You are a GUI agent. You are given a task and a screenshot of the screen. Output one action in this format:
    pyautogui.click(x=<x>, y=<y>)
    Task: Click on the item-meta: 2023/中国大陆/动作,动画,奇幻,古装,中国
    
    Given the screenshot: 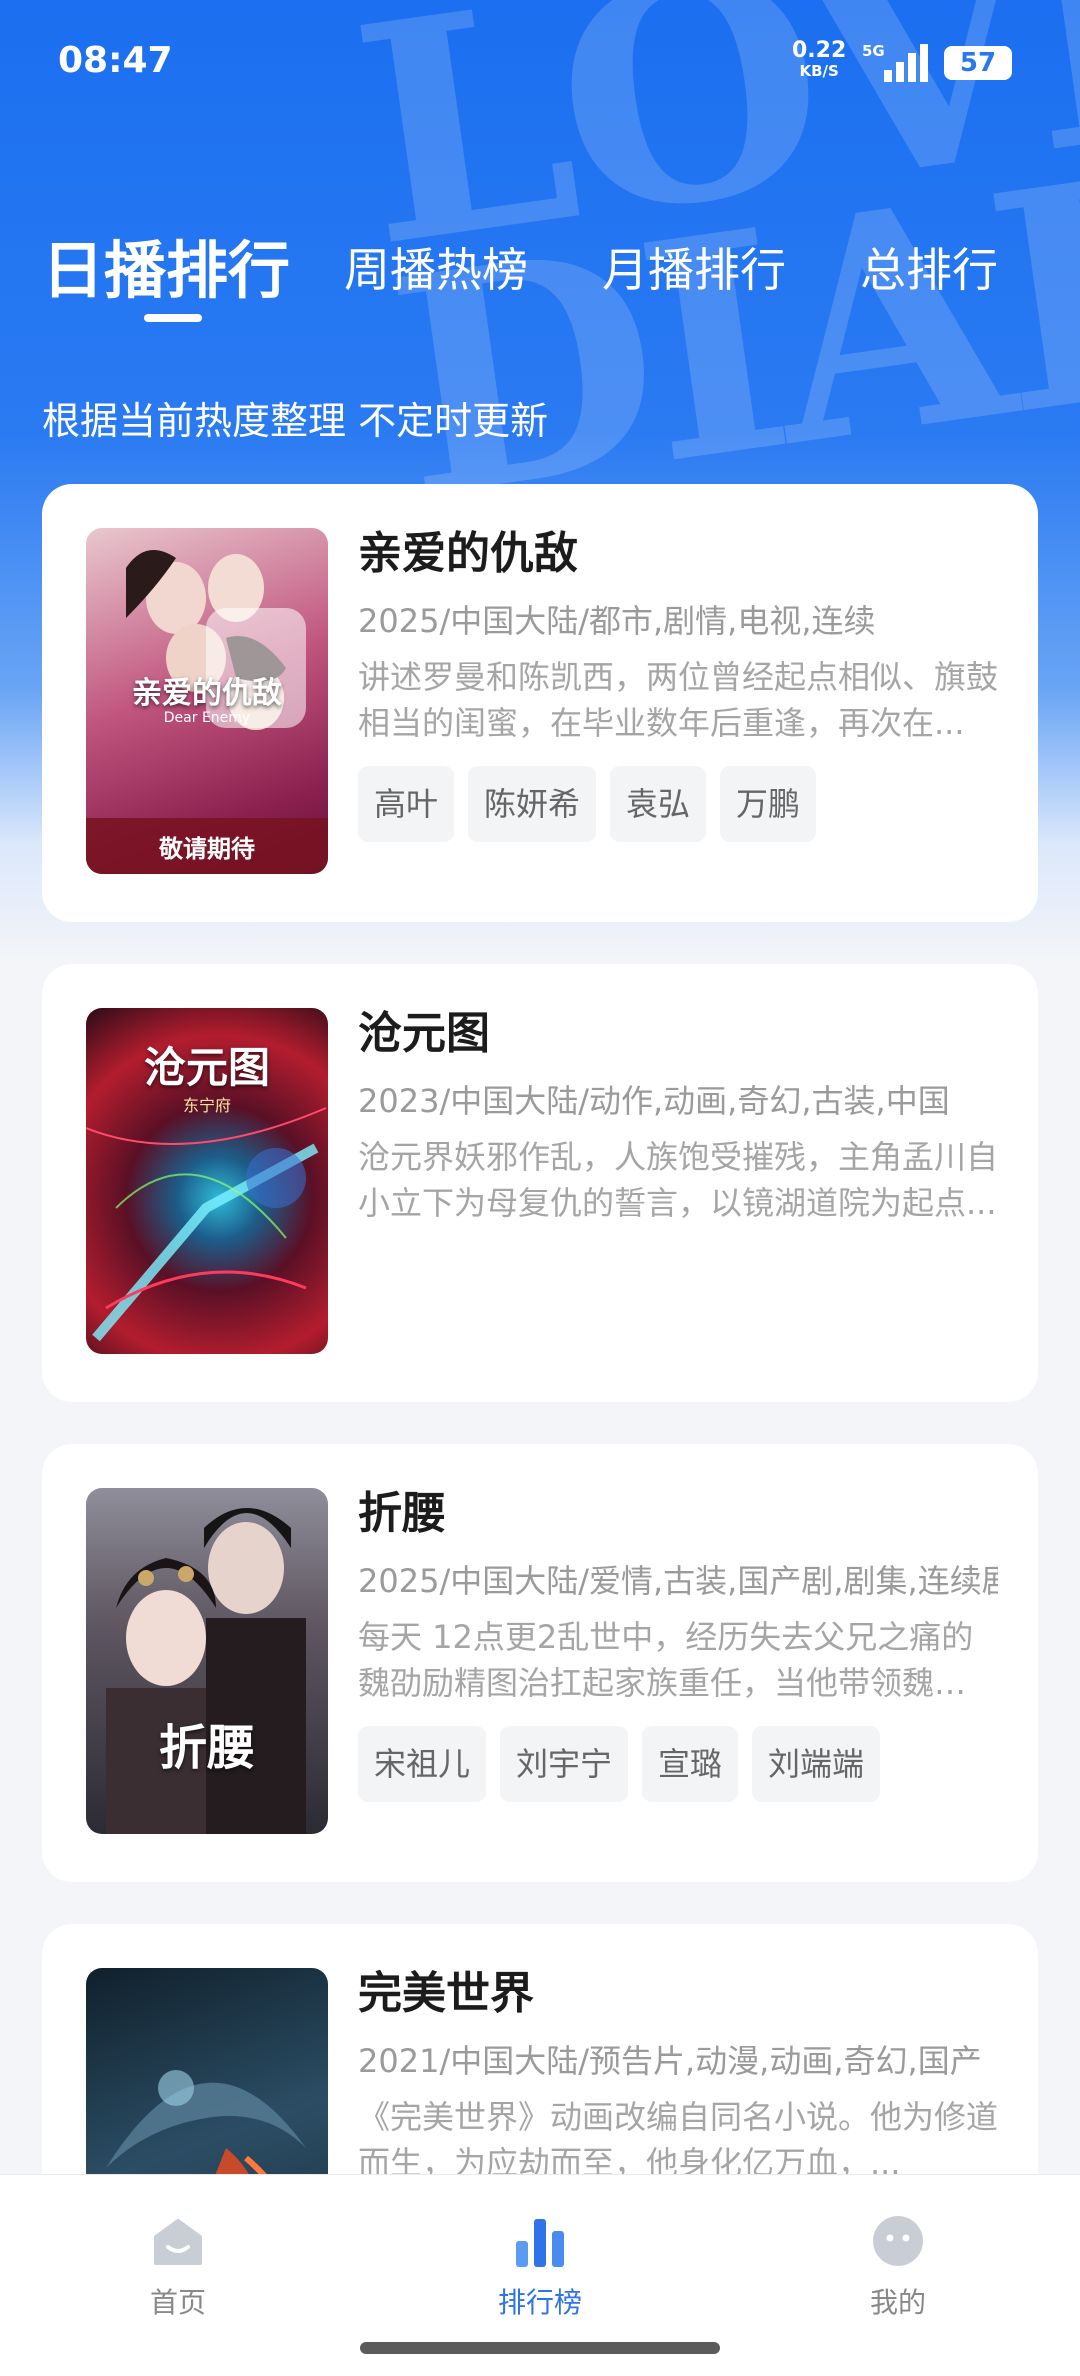 What is the action you would take?
    pyautogui.click(x=654, y=1101)
    